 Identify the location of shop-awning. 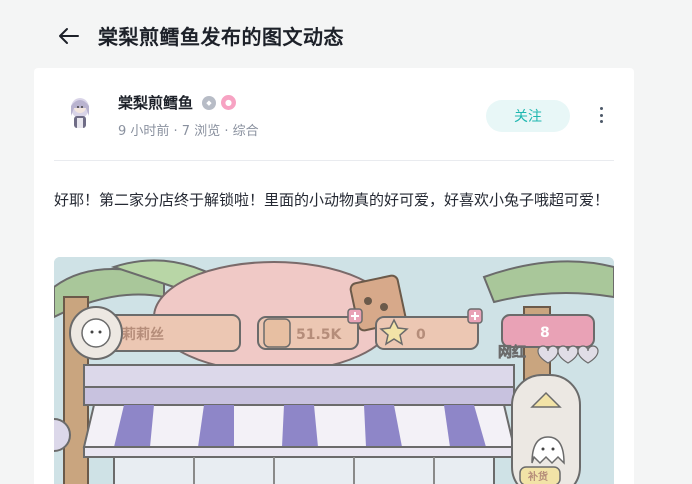
(299, 431).